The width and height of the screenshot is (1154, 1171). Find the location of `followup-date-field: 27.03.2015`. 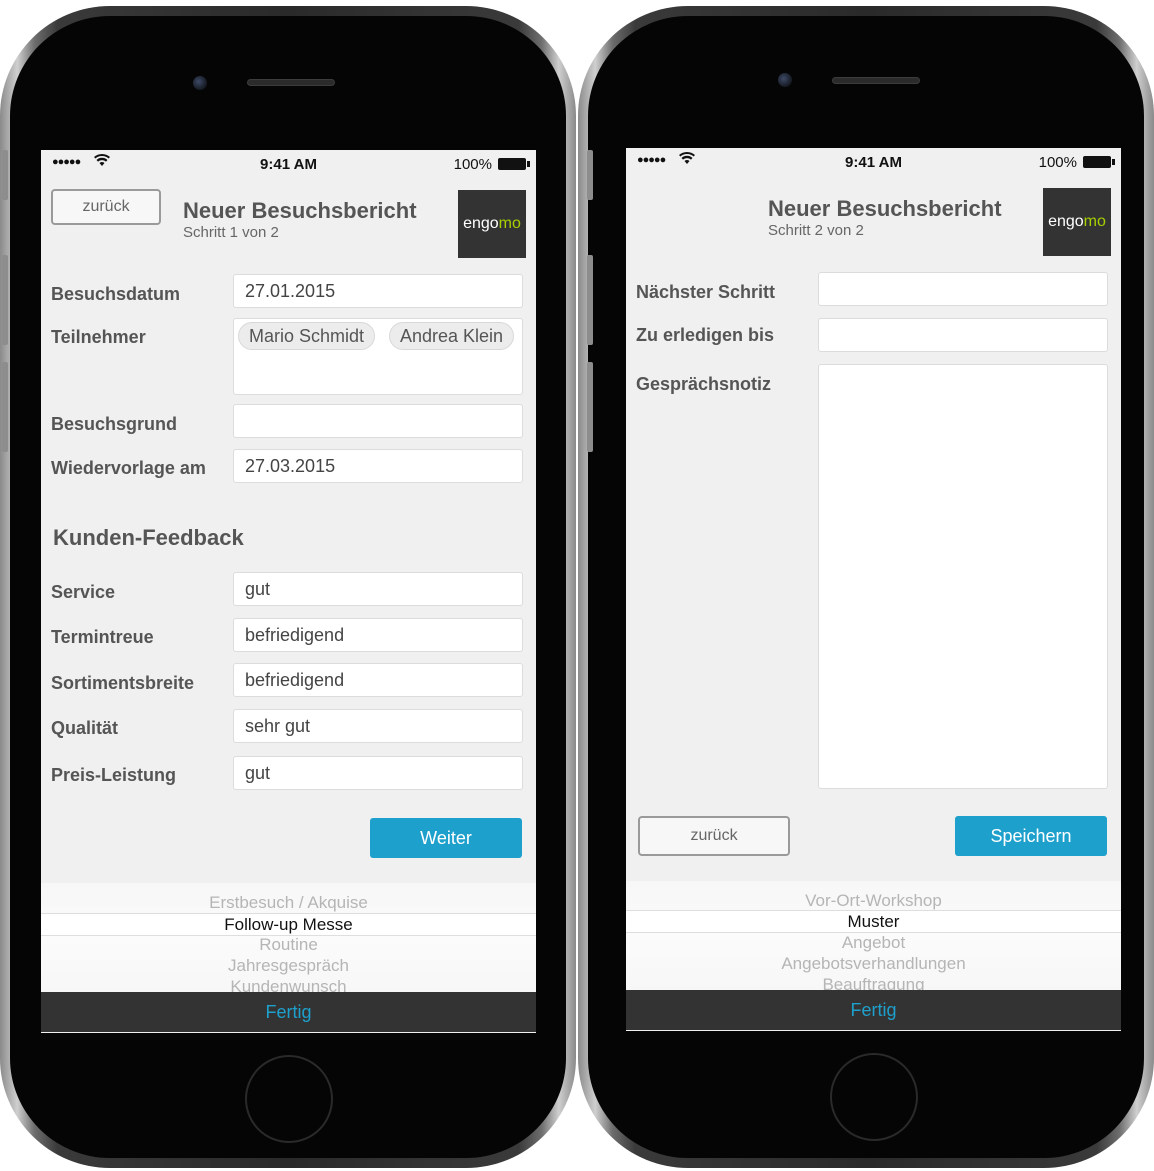

followup-date-field: 27.03.2015 is located at coordinates (378, 466).